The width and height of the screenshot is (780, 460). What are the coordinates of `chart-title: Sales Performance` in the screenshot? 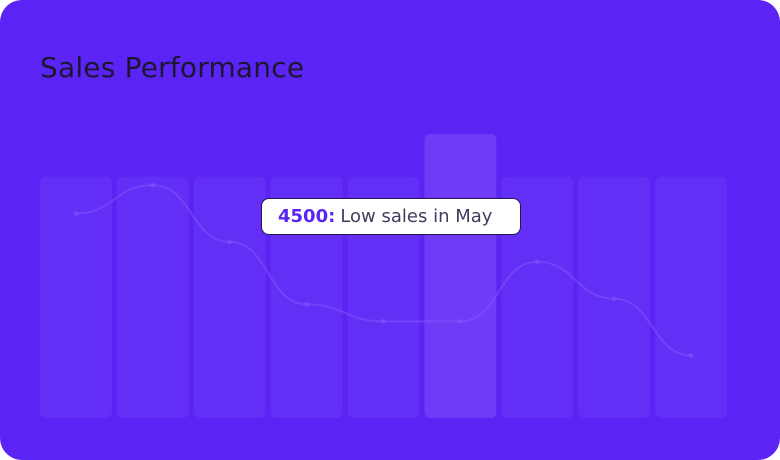 It's located at (172, 67).